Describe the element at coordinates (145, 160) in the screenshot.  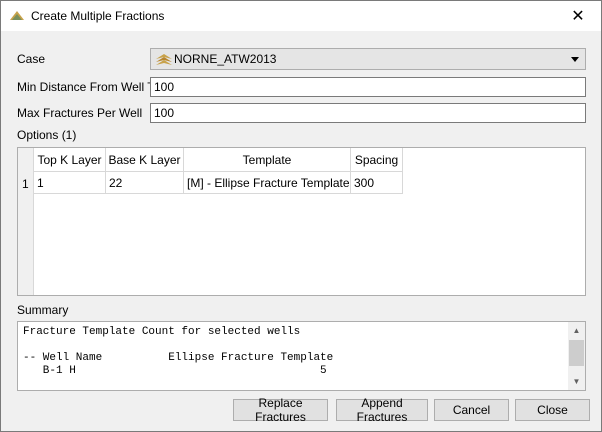
I see `column-header-base-k: Base K Layer` at that location.